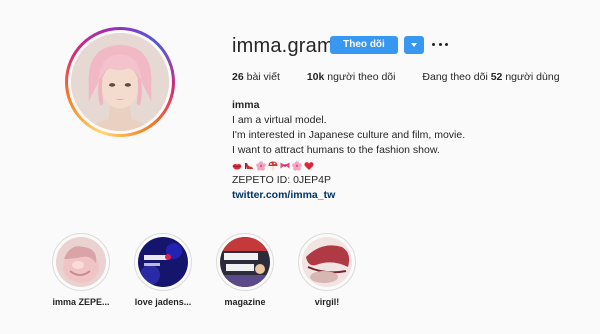 The width and height of the screenshot is (600, 334). I want to click on ribbon-emoji, so click(285, 166).